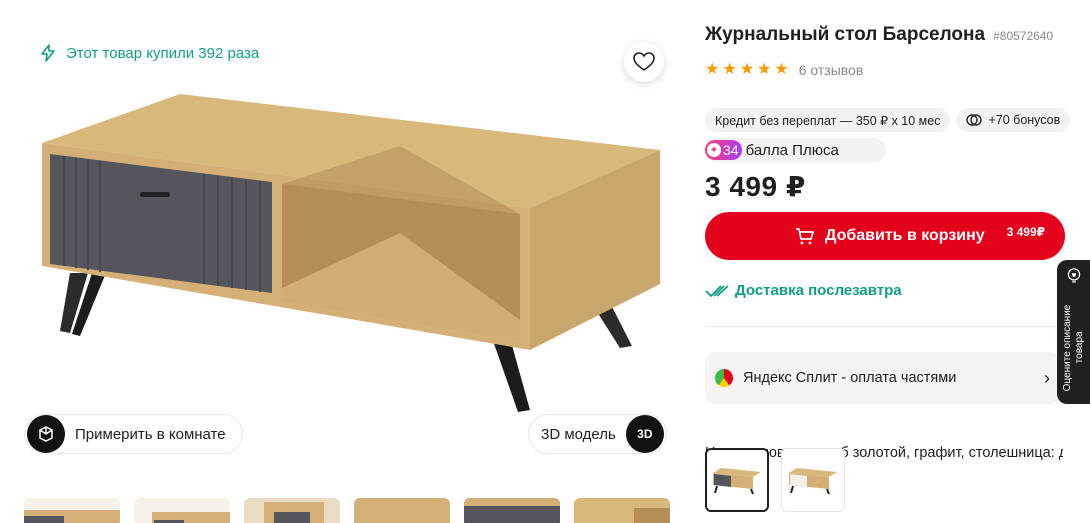 The height and width of the screenshot is (523, 1090). I want to click on split-logo-icon, so click(724, 378).